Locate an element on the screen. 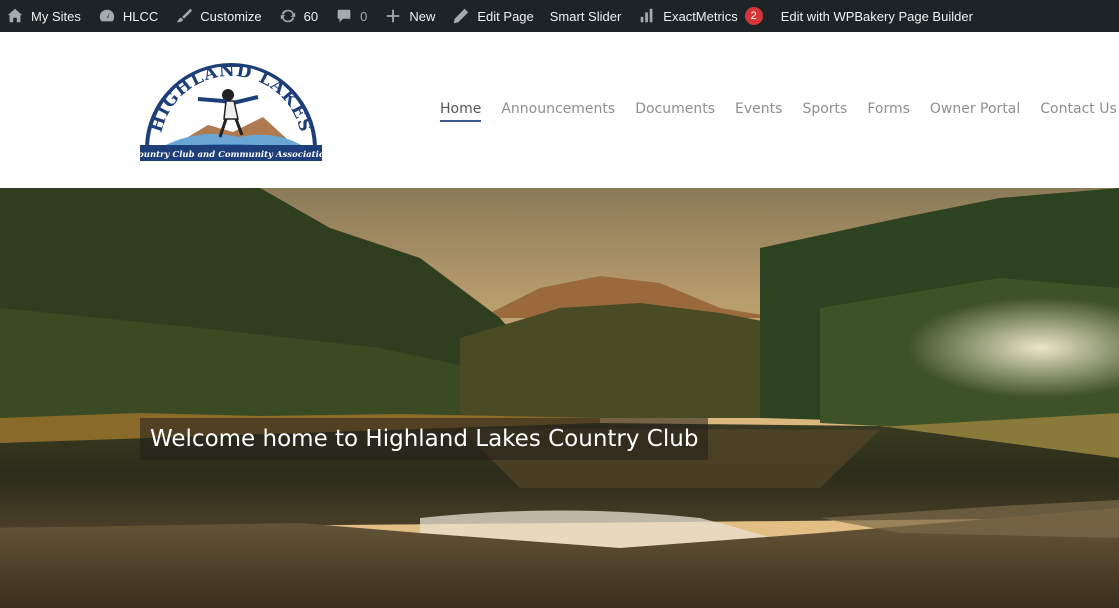 The width and height of the screenshot is (1119, 608). bar-chart-icon is located at coordinates (647, 16).